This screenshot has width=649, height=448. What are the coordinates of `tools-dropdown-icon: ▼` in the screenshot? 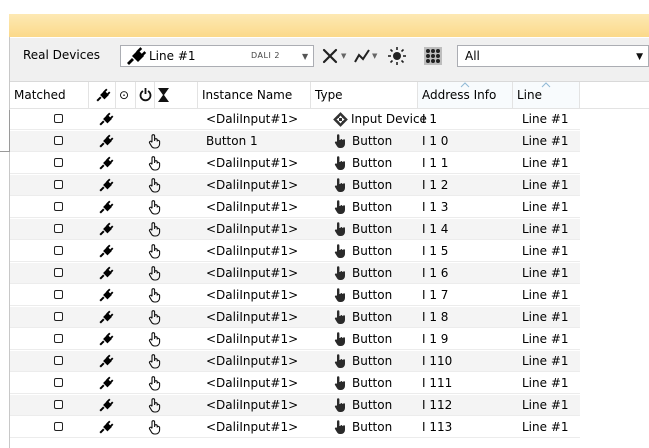 It's located at (343, 56).